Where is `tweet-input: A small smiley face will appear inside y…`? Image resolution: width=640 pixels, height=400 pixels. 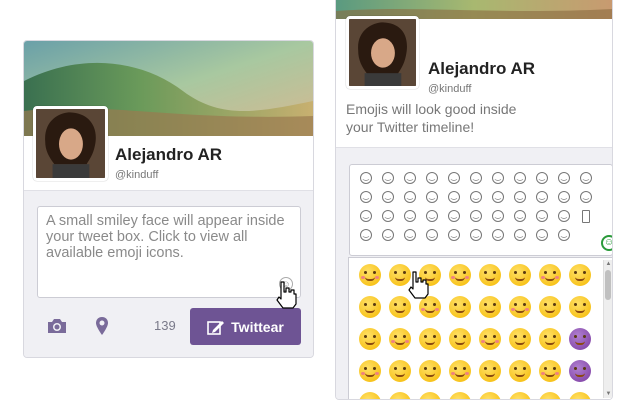
tweet-input: A small smiley face will appear inside y… is located at coordinates (169, 252).